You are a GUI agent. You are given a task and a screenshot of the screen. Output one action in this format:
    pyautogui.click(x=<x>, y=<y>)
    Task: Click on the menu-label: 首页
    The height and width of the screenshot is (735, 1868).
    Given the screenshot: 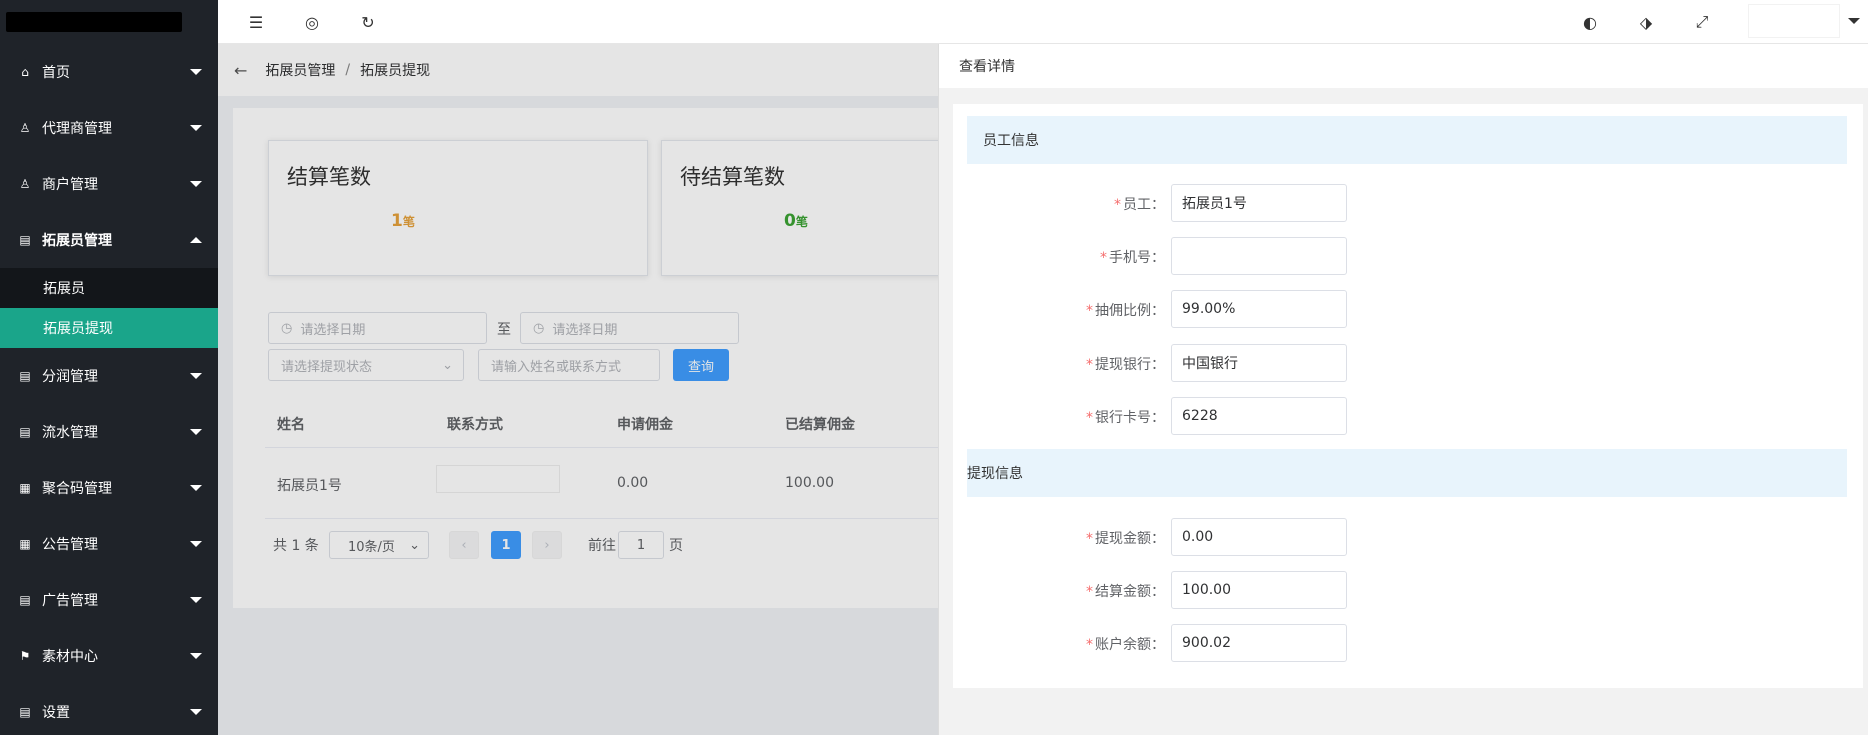 What is the action you would take?
    pyautogui.click(x=56, y=73)
    